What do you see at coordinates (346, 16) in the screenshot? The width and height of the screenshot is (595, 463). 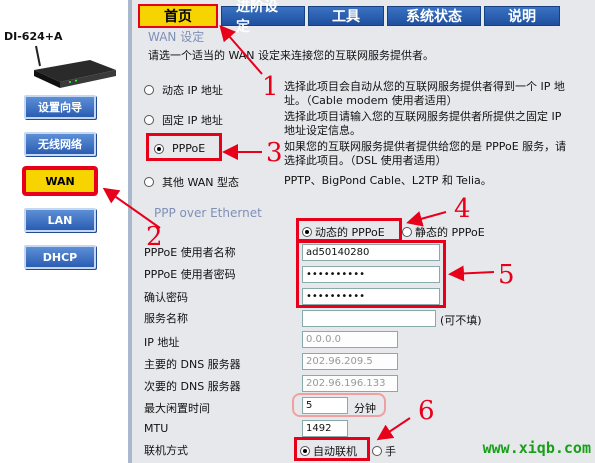 I see `tab-tools: 工具` at bounding box center [346, 16].